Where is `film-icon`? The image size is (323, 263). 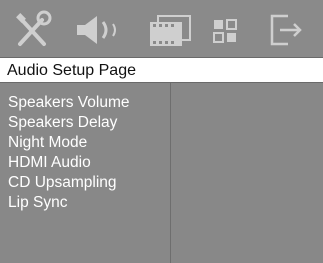 film-icon is located at coordinates (170, 30).